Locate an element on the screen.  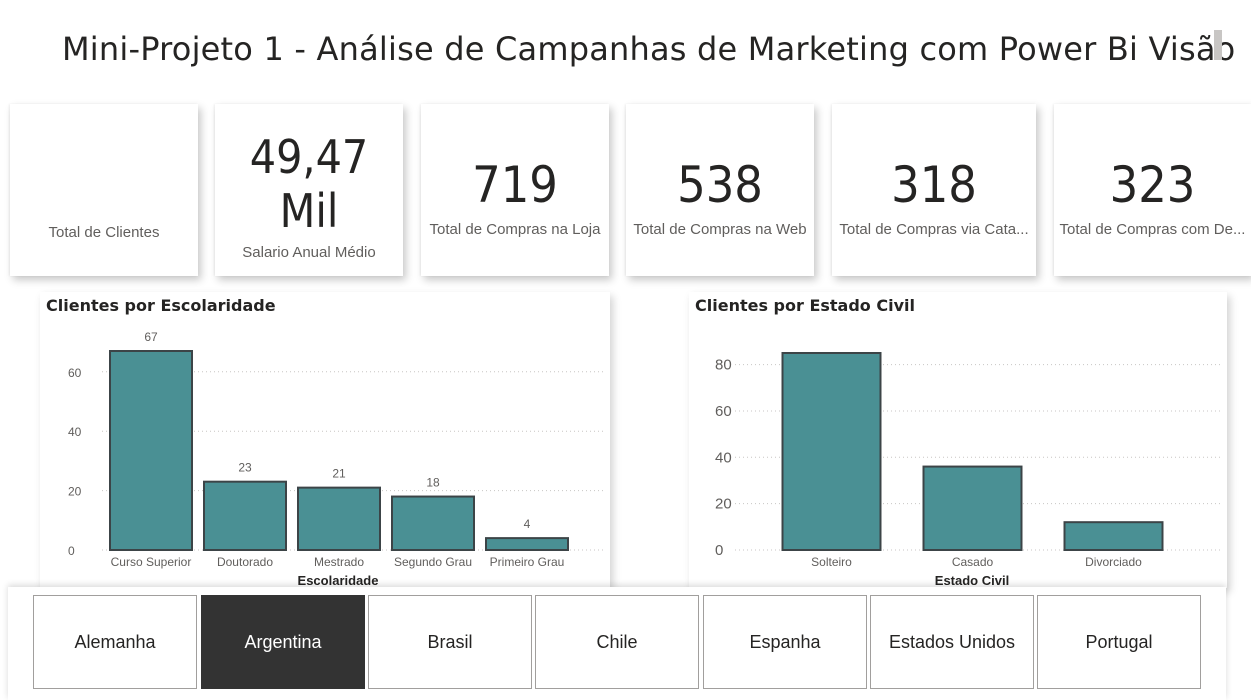
chart-title: Clientes por Escolaridade is located at coordinates (161, 305).